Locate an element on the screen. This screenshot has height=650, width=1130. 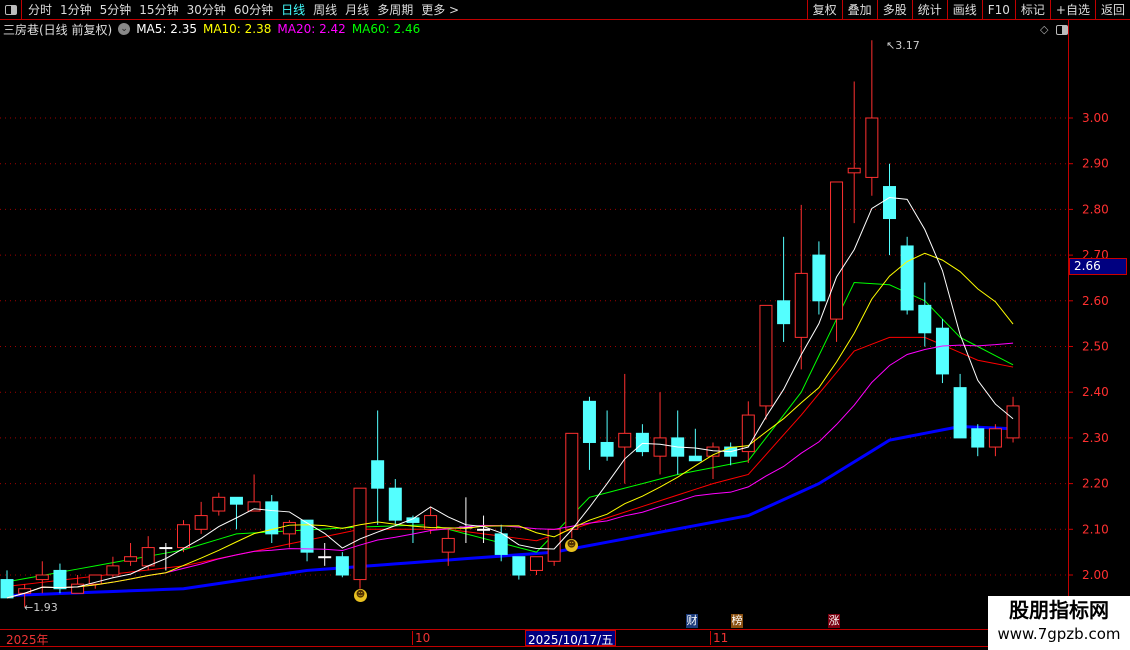
ranking-badge: 榜 is located at coordinates (737, 621).